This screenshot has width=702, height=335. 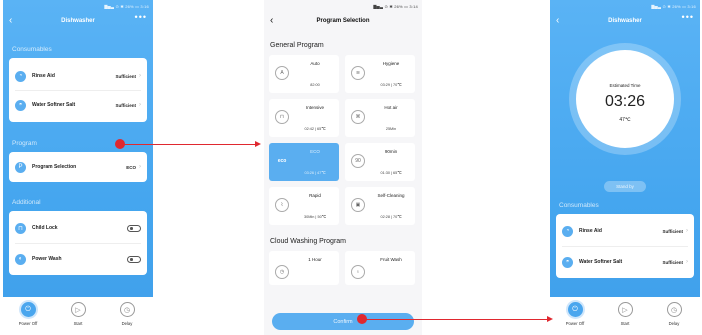 I want to click on progress-dial: Estimated Time 03:26 47℃, so click(x=625, y=99).